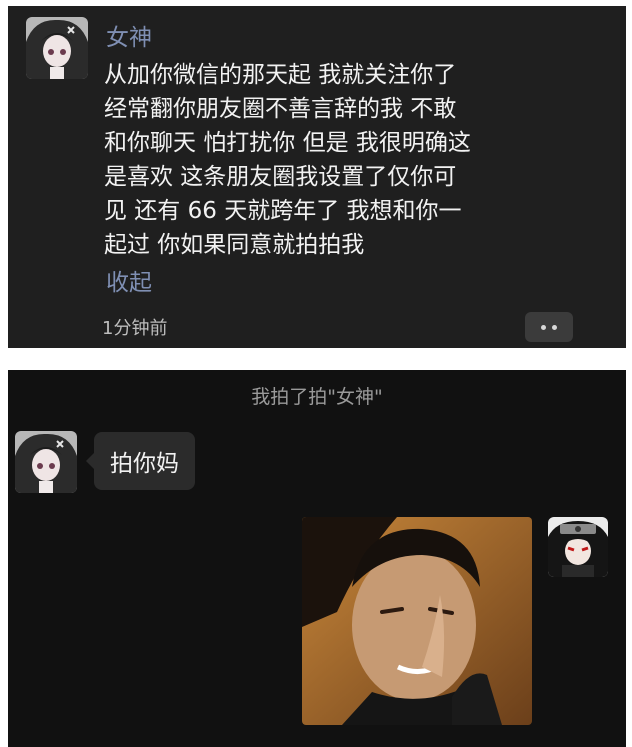 The image size is (632, 747). What do you see at coordinates (144, 464) in the screenshot?
I see `message-text: 拍你妈` at bounding box center [144, 464].